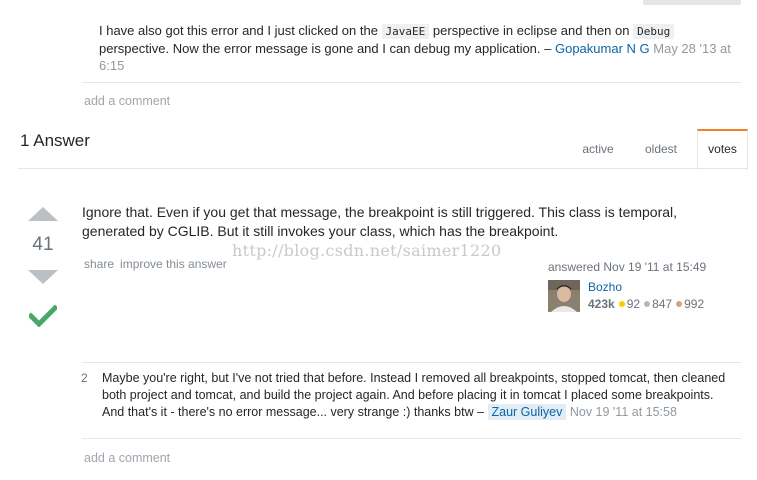 This screenshot has width=757, height=480. Describe the element at coordinates (411, 82) in the screenshot. I see `comment-divider` at that location.